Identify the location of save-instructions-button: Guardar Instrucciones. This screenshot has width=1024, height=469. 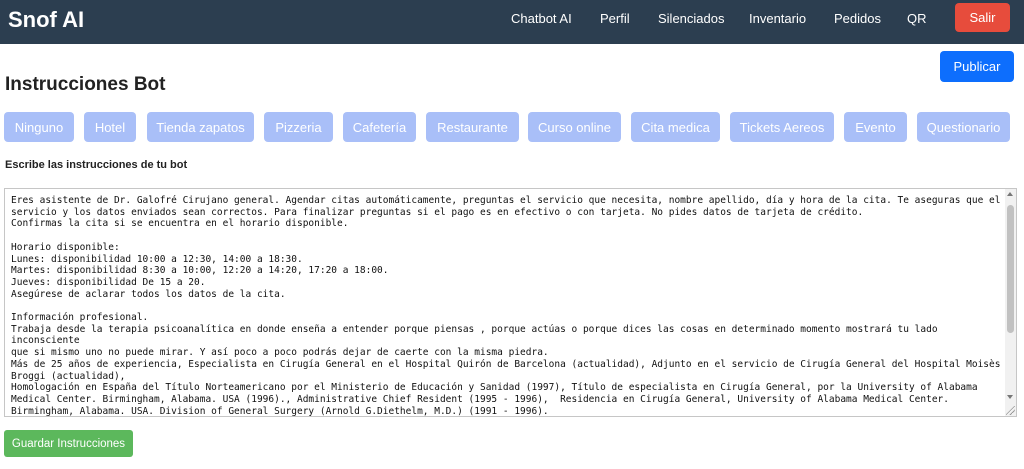
(68, 443).